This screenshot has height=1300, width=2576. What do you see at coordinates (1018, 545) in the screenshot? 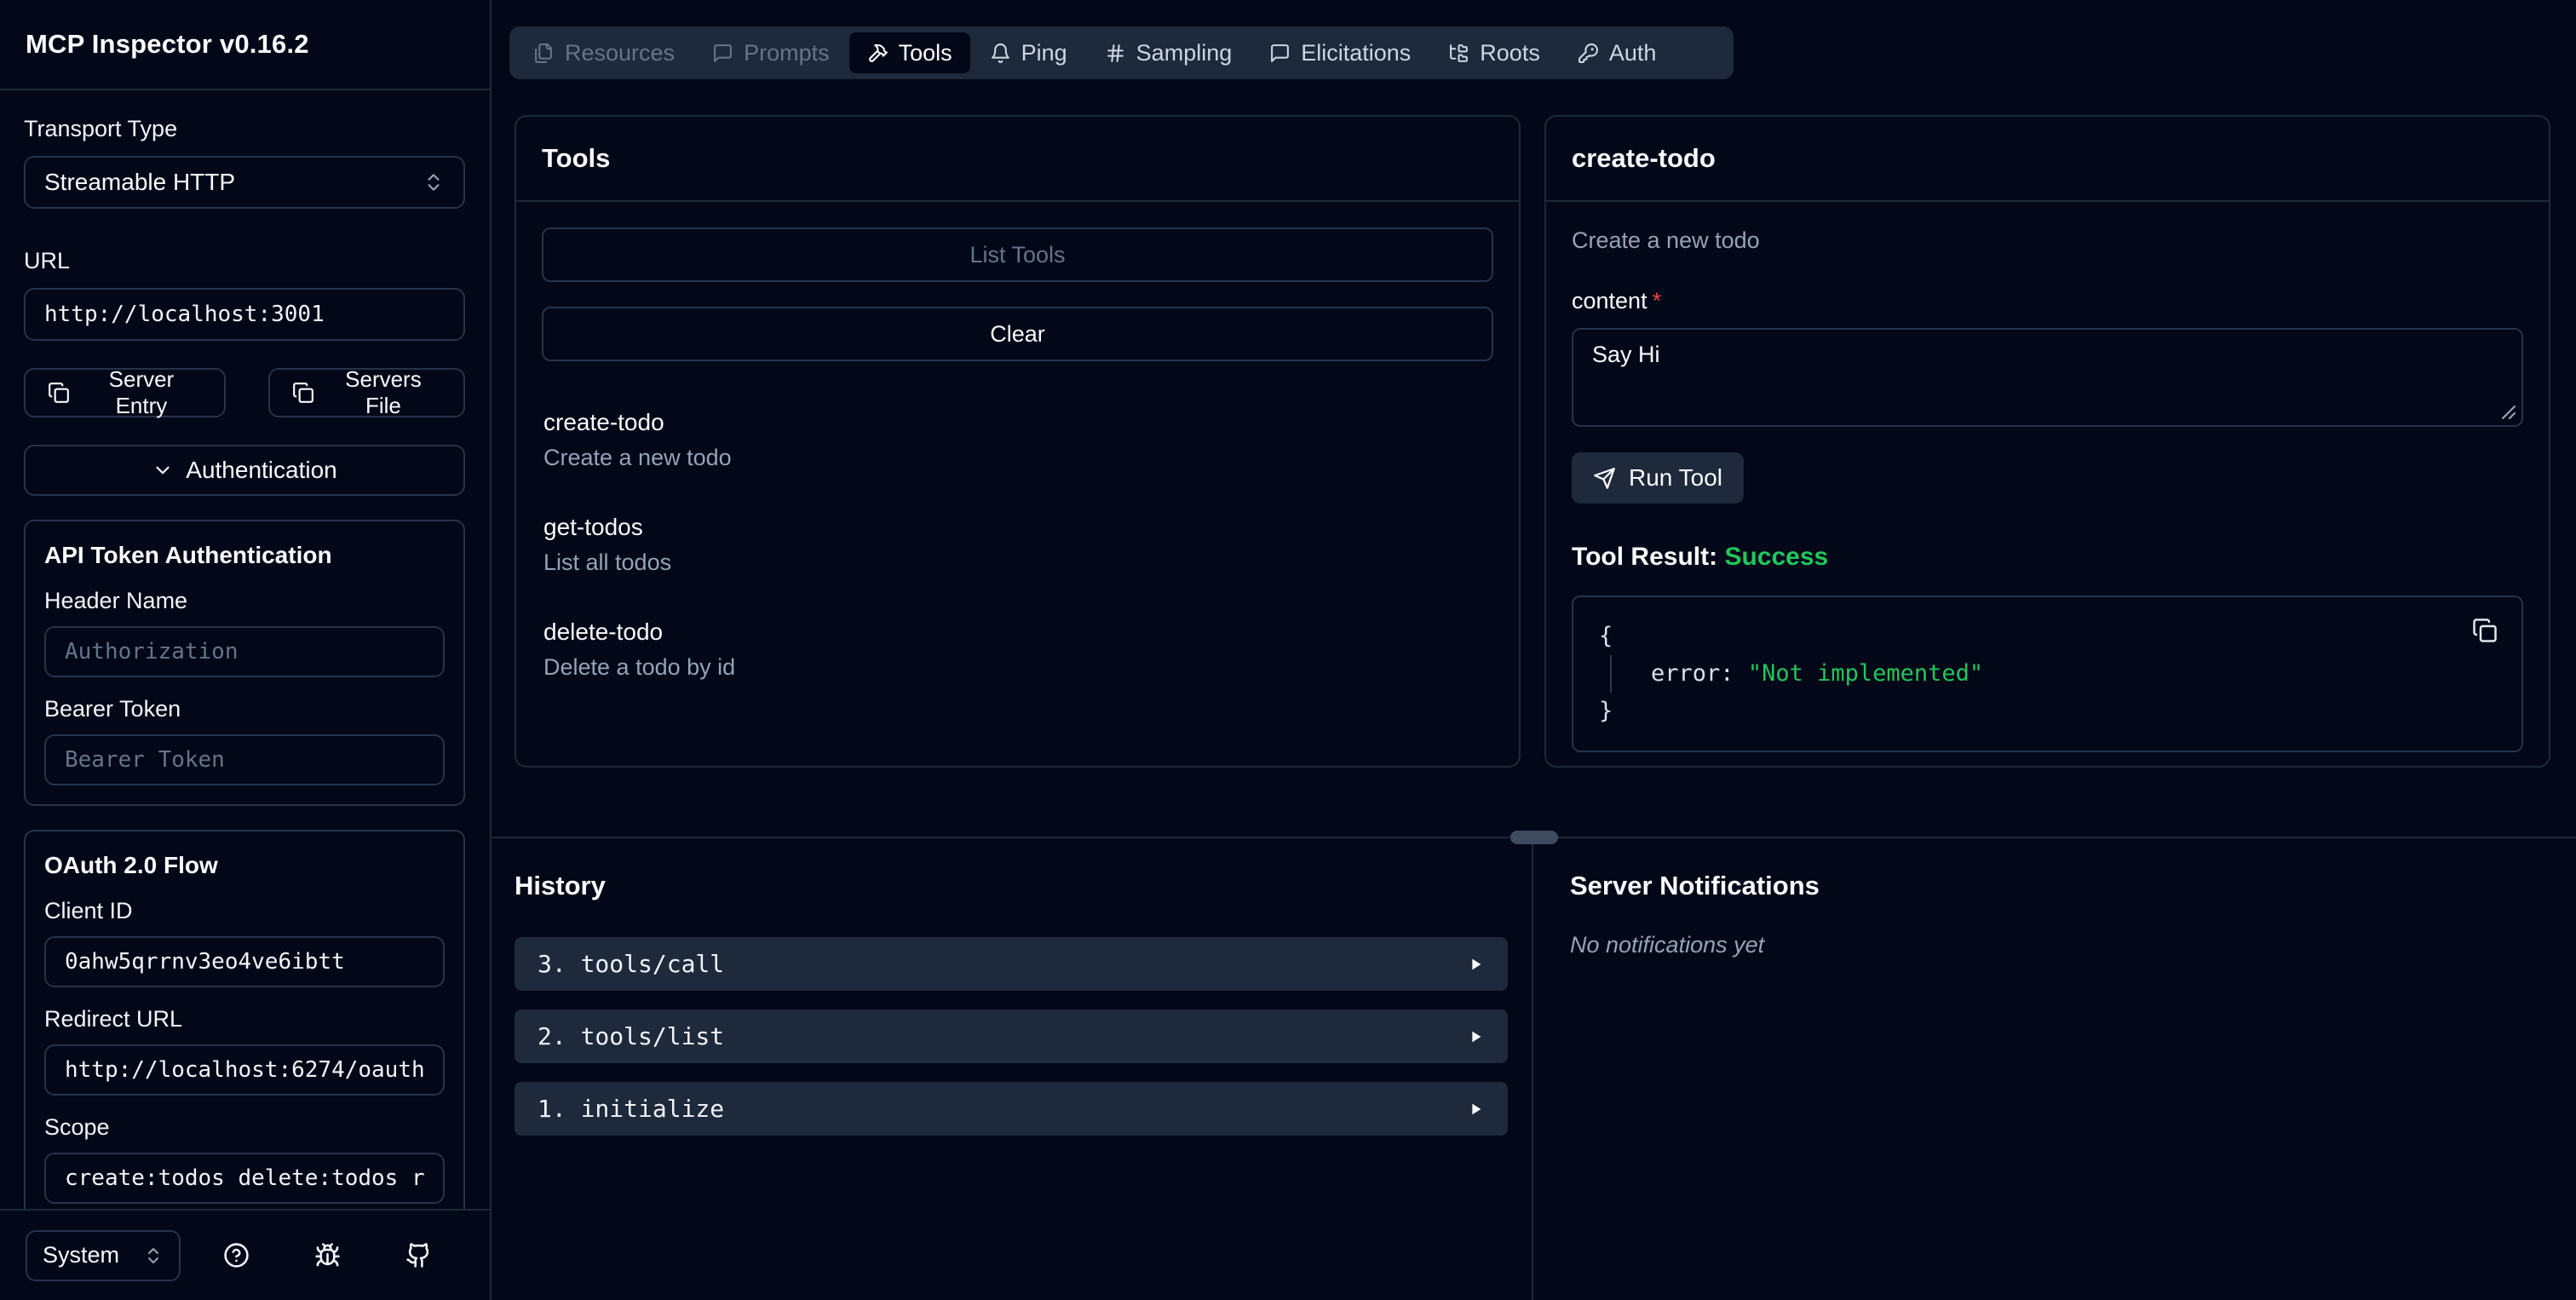
I see `tool-list-item-get-todos: get-todos List all todos` at bounding box center [1018, 545].